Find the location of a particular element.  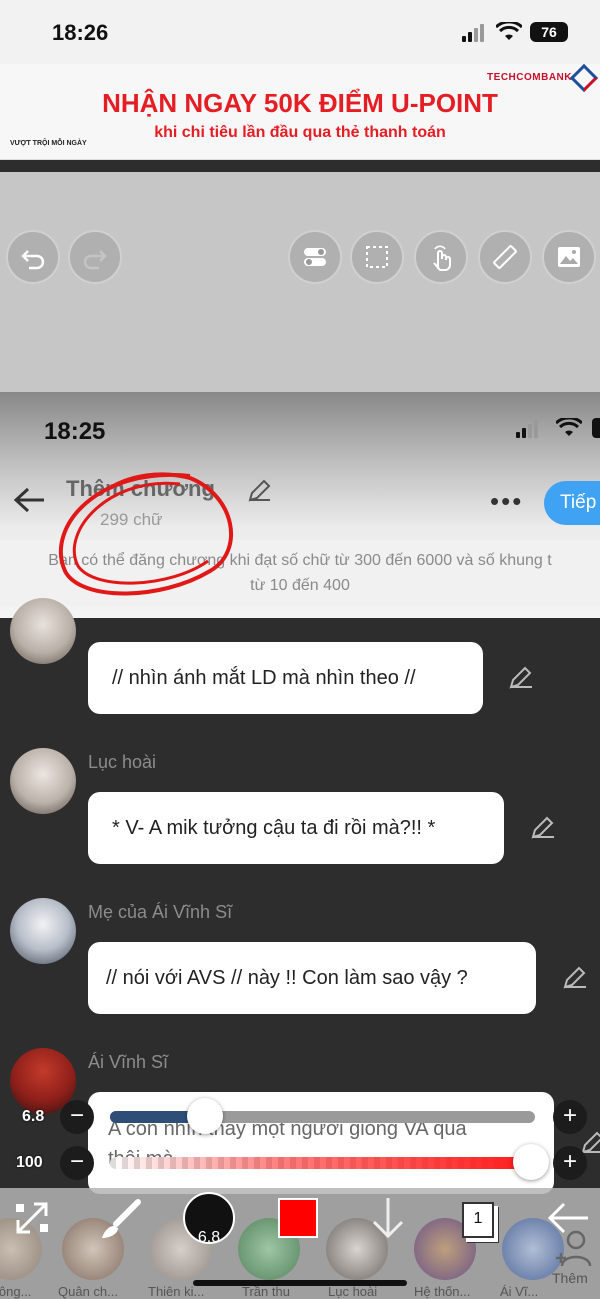

speaker-name: Ái Vĩnh Sĩ is located at coordinates (128, 1062).